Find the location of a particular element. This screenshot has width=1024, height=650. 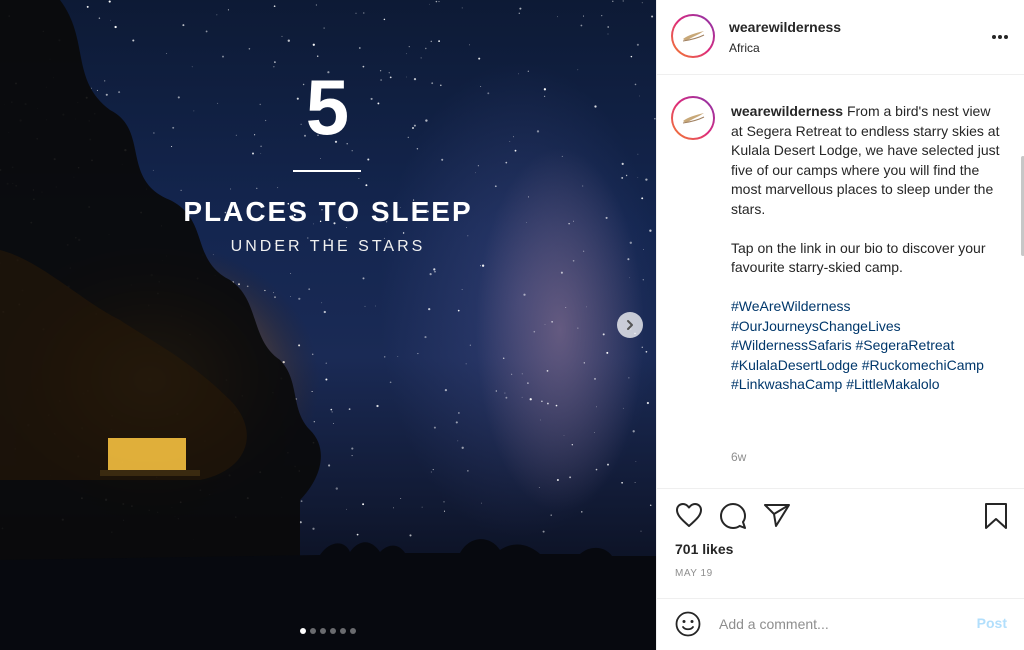

avatar is located at coordinates (693, 36).